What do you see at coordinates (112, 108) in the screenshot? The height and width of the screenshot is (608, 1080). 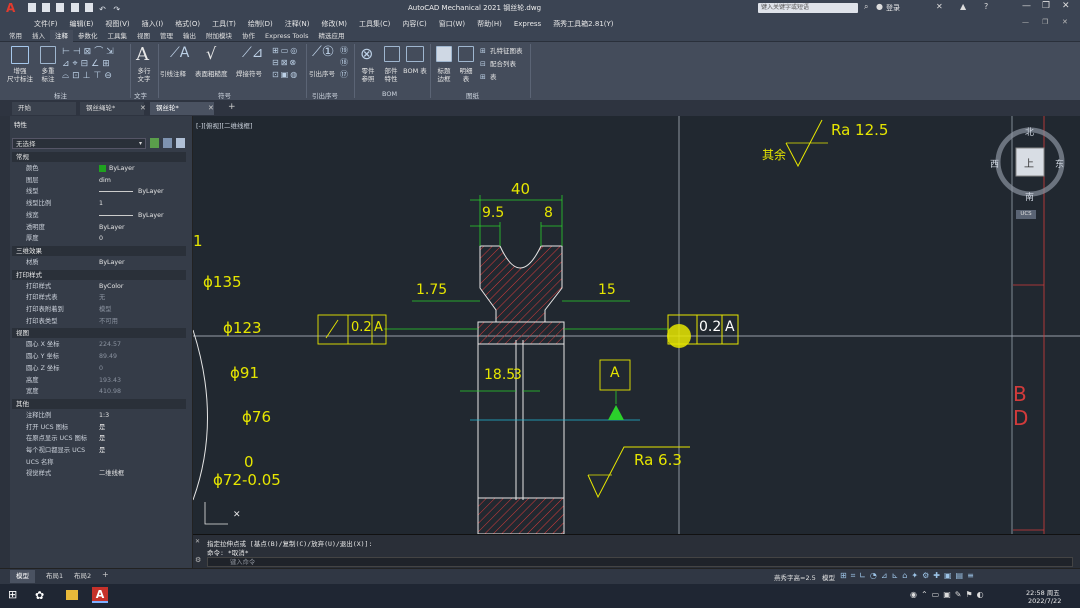 I see `tab-wire-rope-wheel: 钢丝绳轮*` at bounding box center [112, 108].